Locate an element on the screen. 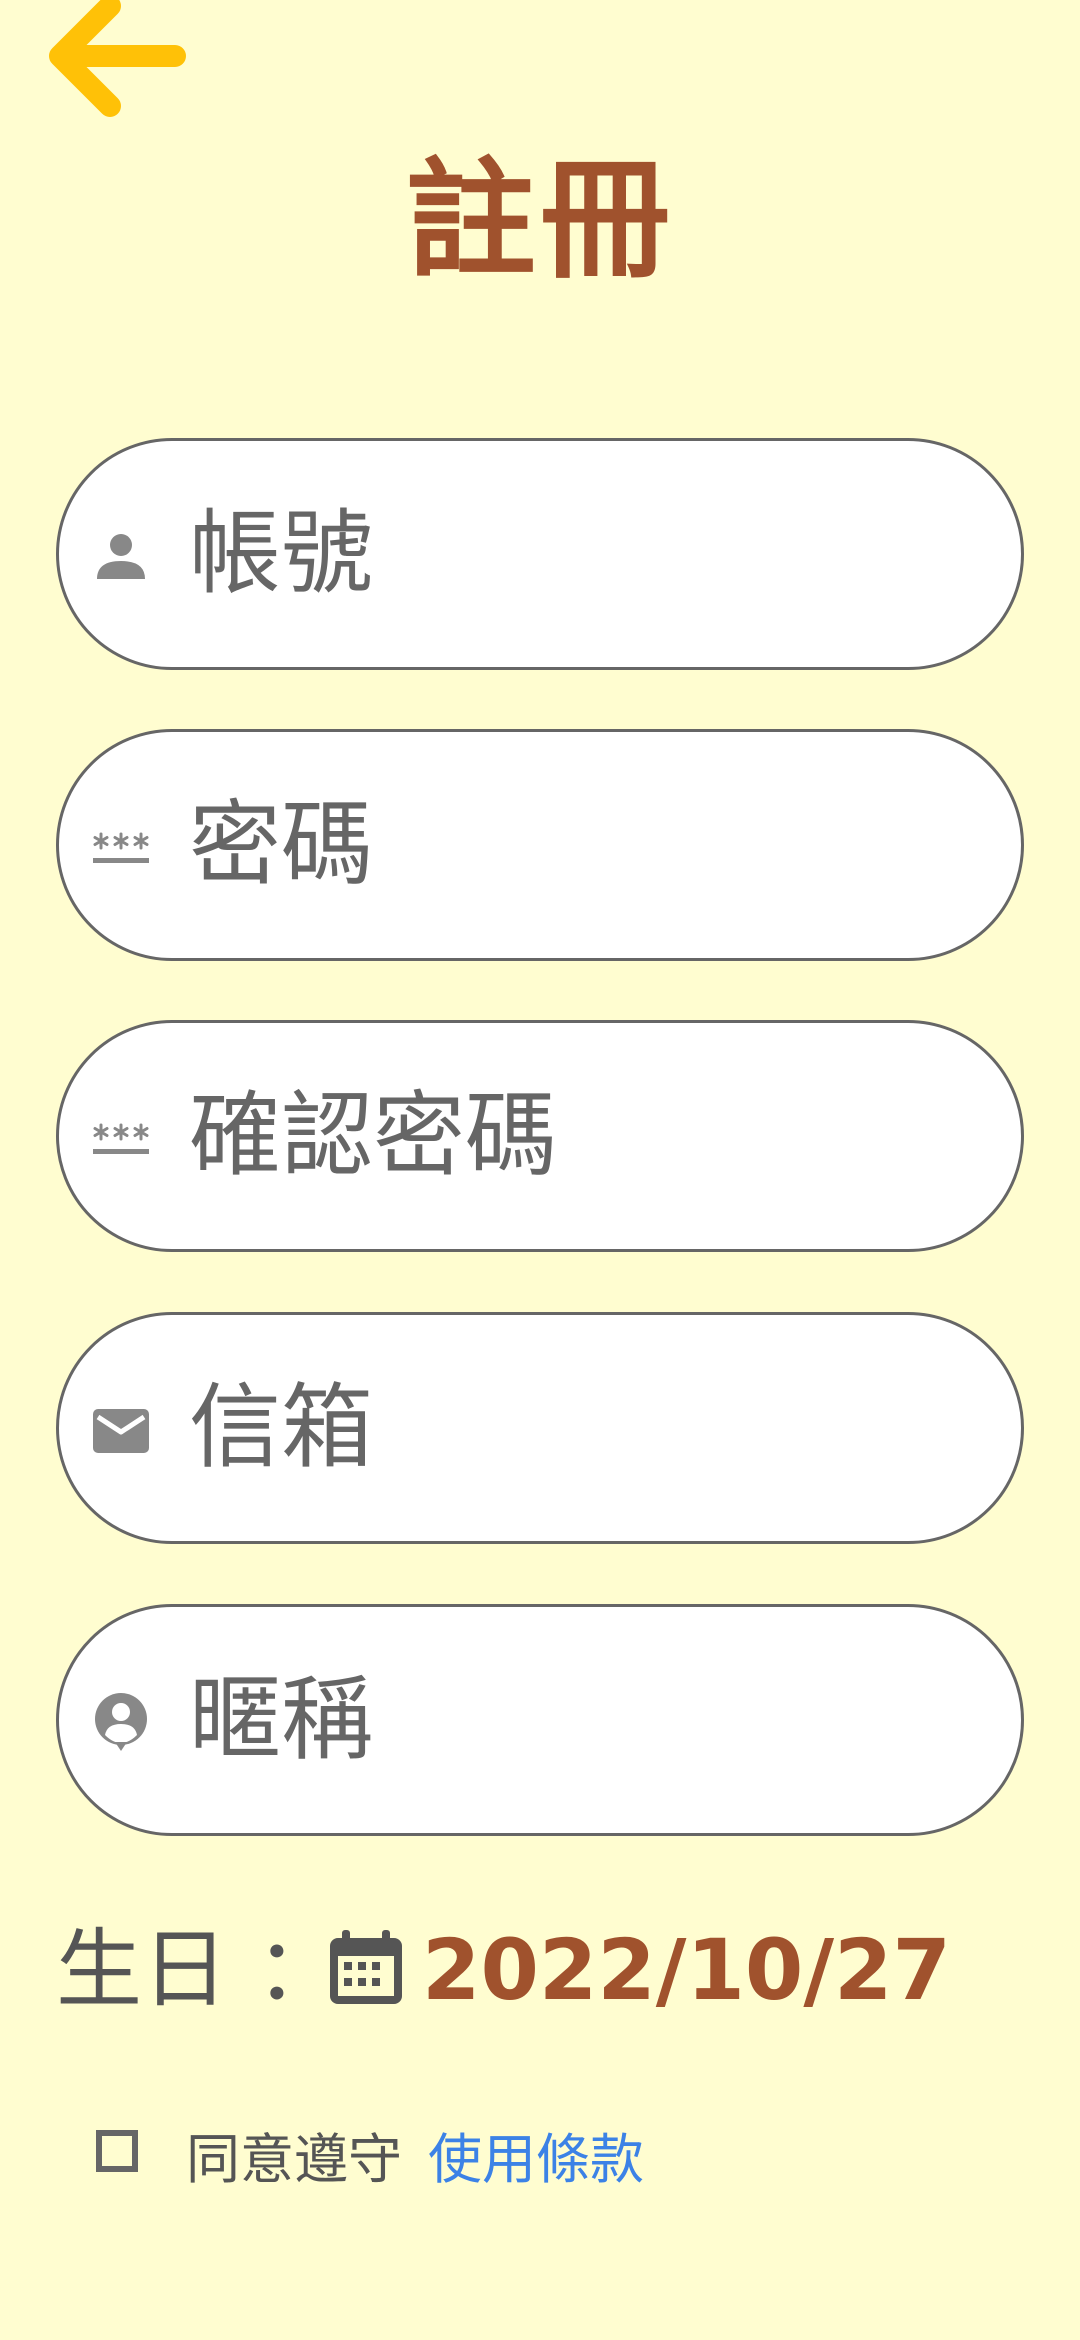  account-field: 帳號 is located at coordinates (540, 554).